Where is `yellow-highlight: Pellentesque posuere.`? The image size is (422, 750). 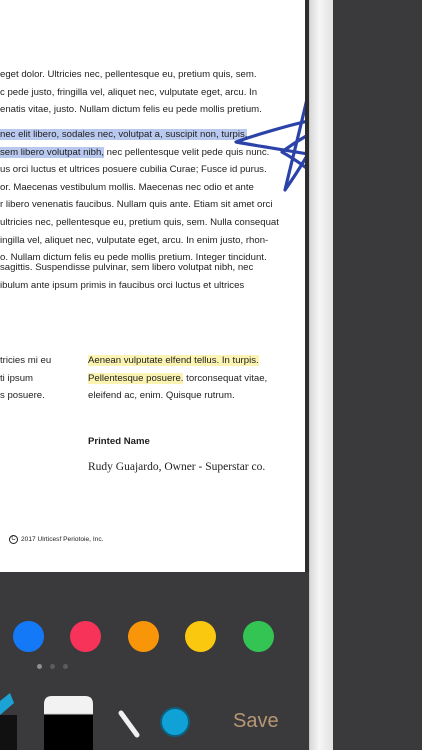 yellow-highlight: Pellentesque posuere. is located at coordinates (136, 378).